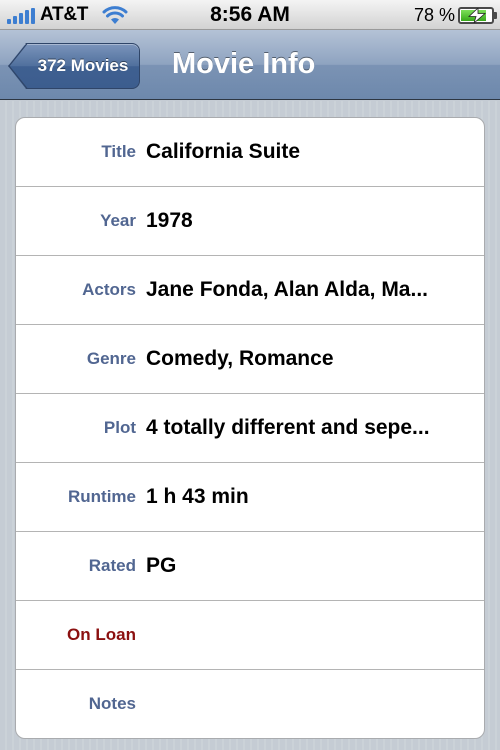 The width and height of the screenshot is (500, 750). What do you see at coordinates (118, 151) in the screenshot?
I see `field-label: Title` at bounding box center [118, 151].